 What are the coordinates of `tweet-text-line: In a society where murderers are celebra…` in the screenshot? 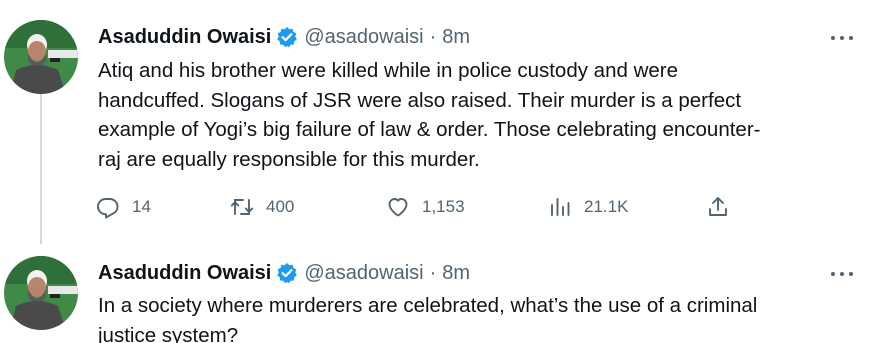 It's located at (428, 305).